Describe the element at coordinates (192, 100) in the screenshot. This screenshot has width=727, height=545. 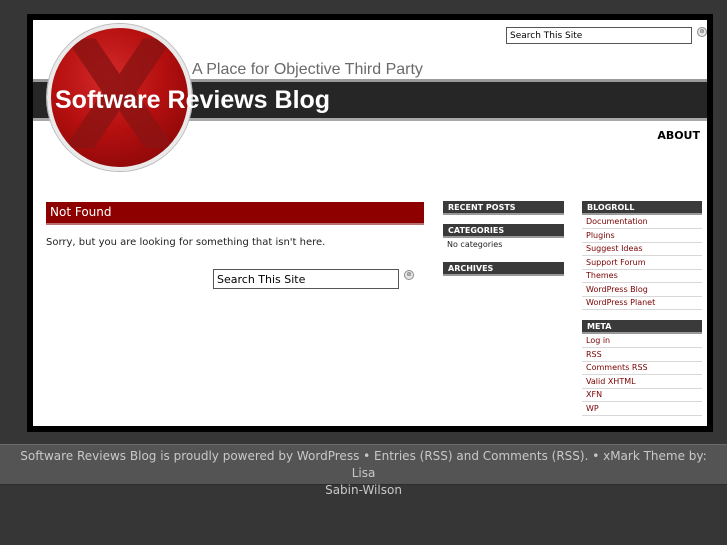
I see `site-title: Software Reviews Blog` at that location.